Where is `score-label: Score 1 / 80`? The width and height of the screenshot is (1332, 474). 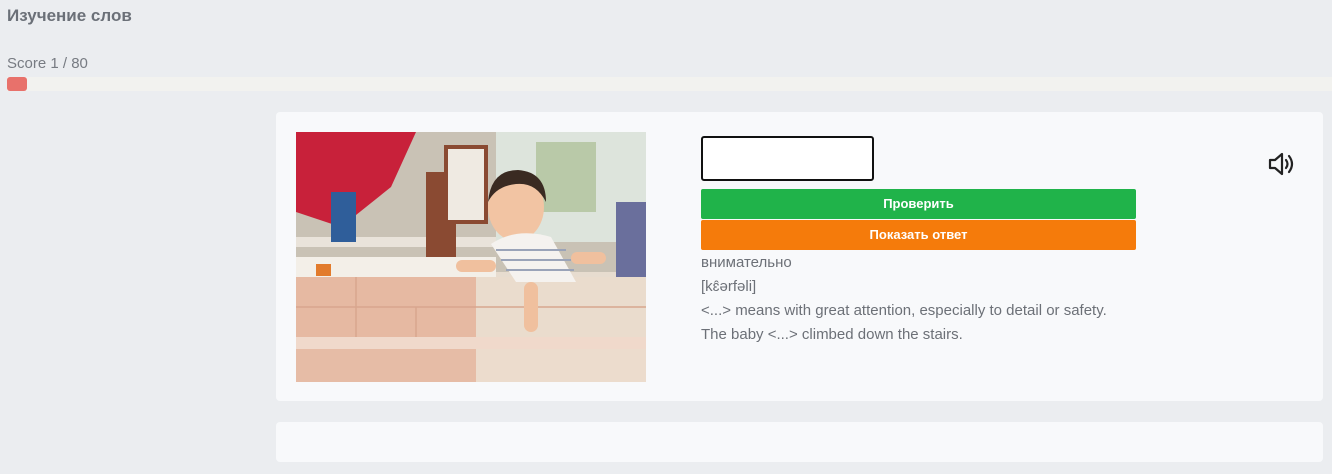 score-label: Score 1 / 80 is located at coordinates (47, 63).